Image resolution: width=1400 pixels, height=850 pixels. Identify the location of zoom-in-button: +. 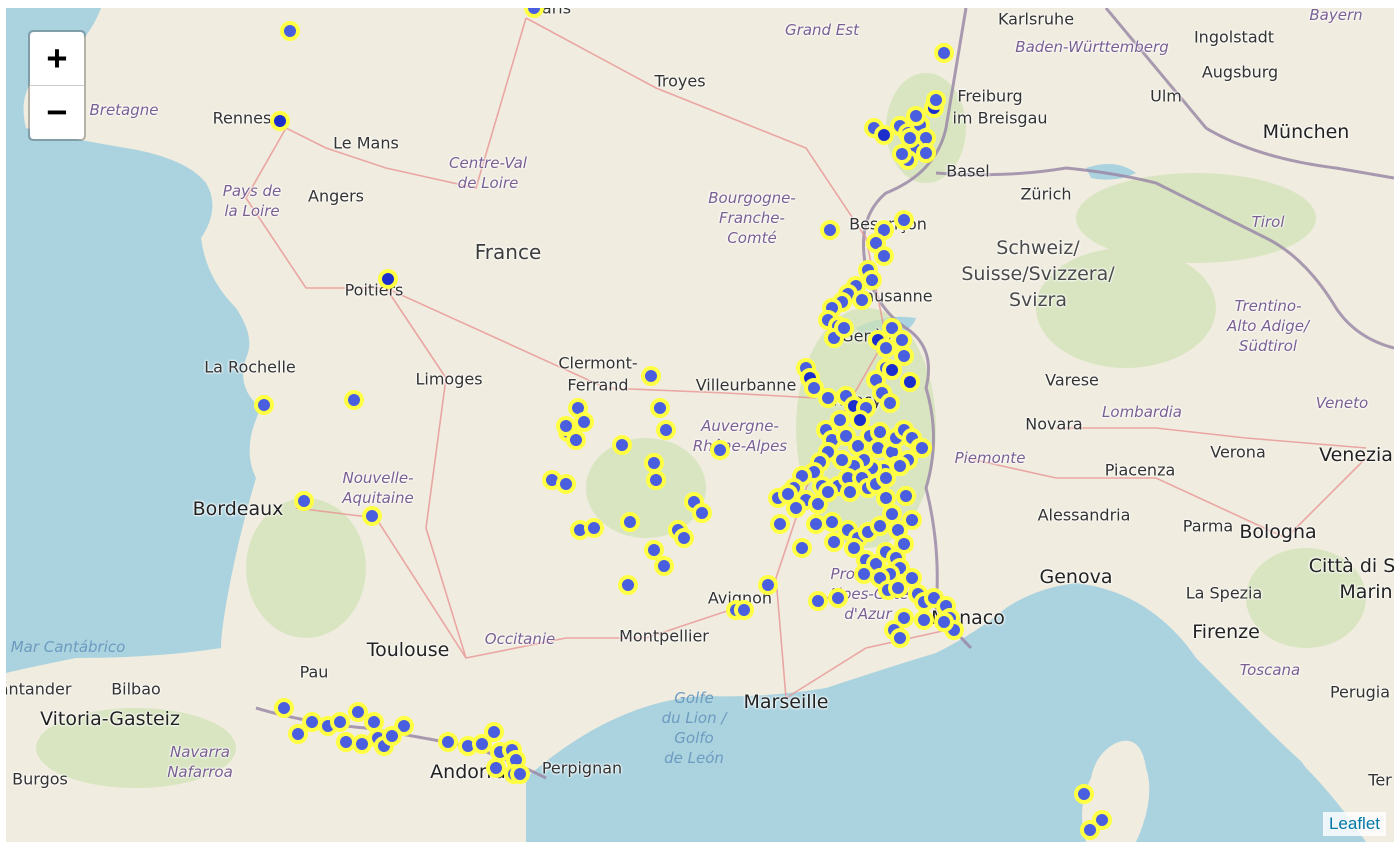
(57, 59).